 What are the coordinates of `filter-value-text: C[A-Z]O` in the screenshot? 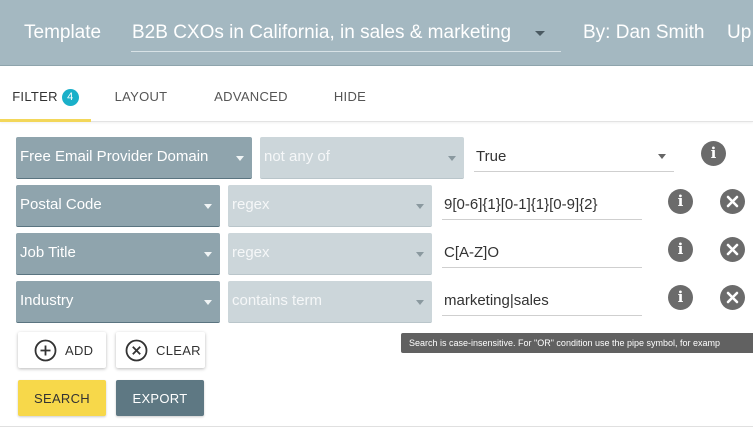 It's located at (471, 252).